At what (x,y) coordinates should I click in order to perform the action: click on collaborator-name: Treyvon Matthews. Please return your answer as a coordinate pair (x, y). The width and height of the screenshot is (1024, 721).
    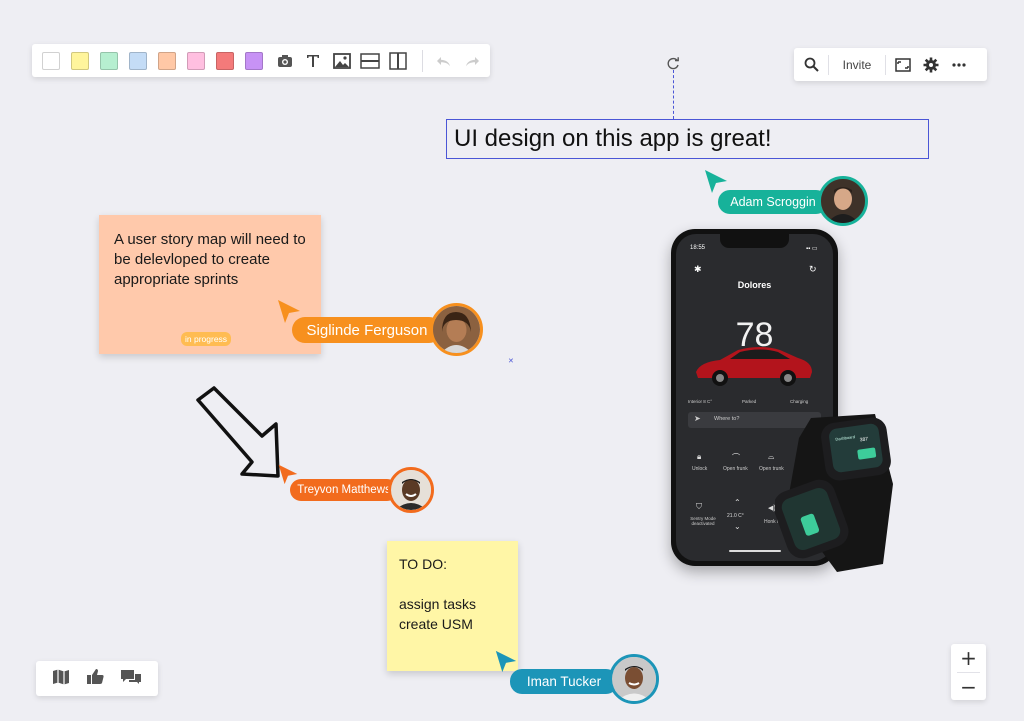
    Looking at the image, I should click on (344, 490).